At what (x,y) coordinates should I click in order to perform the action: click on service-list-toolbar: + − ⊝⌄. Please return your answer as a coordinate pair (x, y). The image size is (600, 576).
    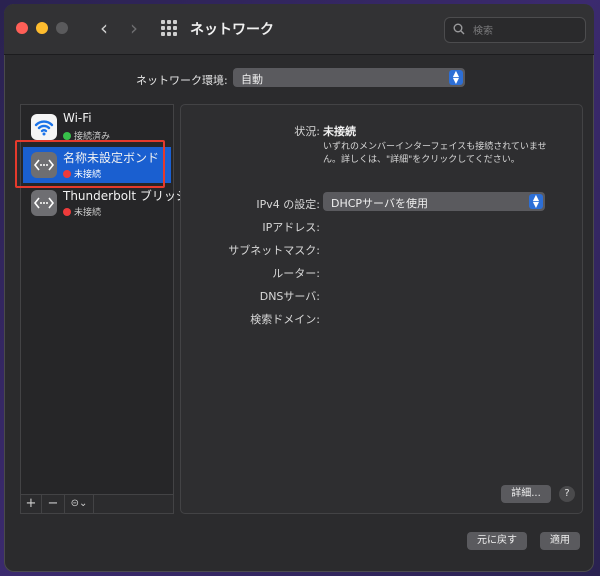
    Looking at the image, I should click on (97, 503).